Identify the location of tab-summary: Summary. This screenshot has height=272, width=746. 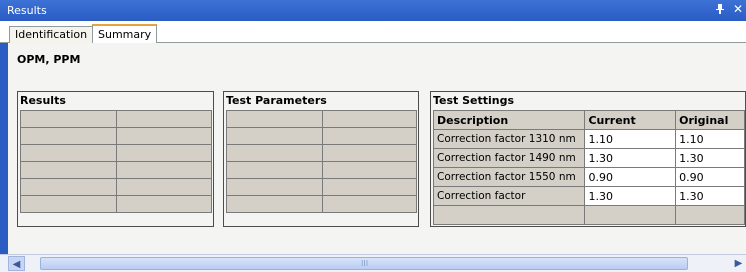
(125, 33).